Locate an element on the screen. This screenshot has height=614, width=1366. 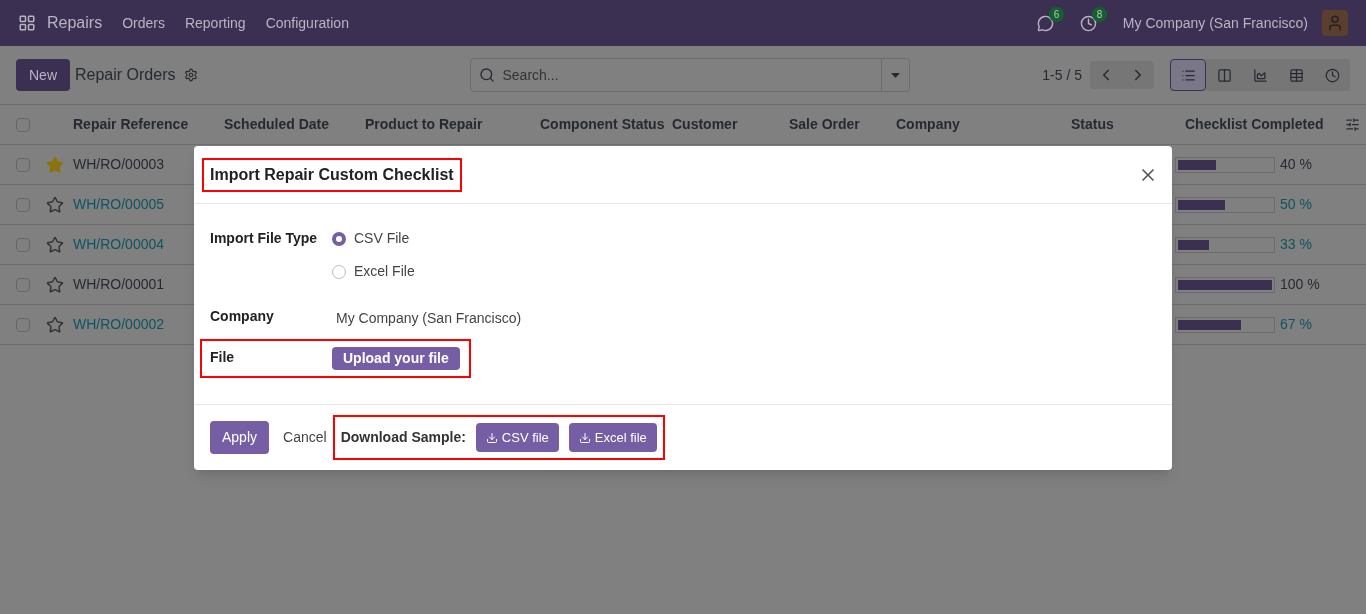
activities-icon is located at coordinates (1088, 23).